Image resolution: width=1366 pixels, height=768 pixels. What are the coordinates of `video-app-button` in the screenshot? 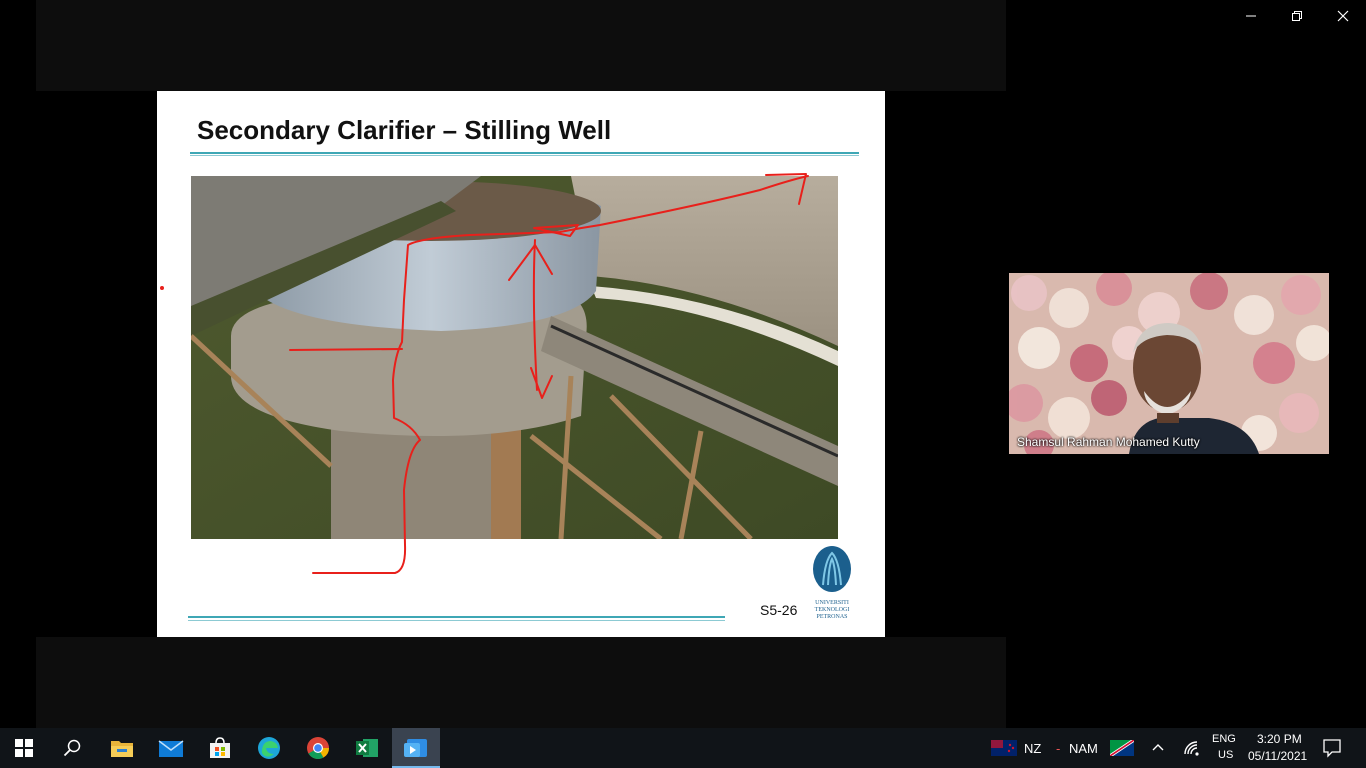 It's located at (416, 748).